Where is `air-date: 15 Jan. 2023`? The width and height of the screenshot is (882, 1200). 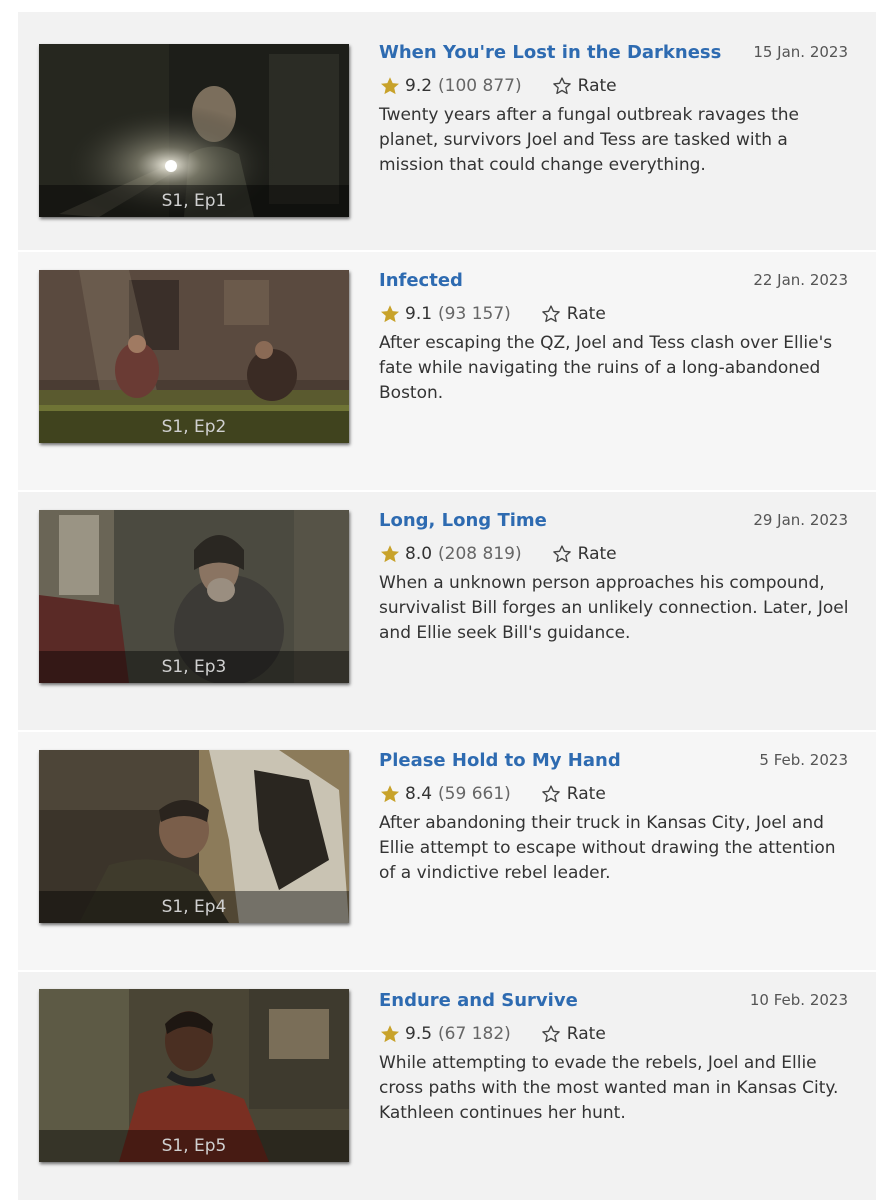 air-date: 15 Jan. 2023 is located at coordinates (800, 52).